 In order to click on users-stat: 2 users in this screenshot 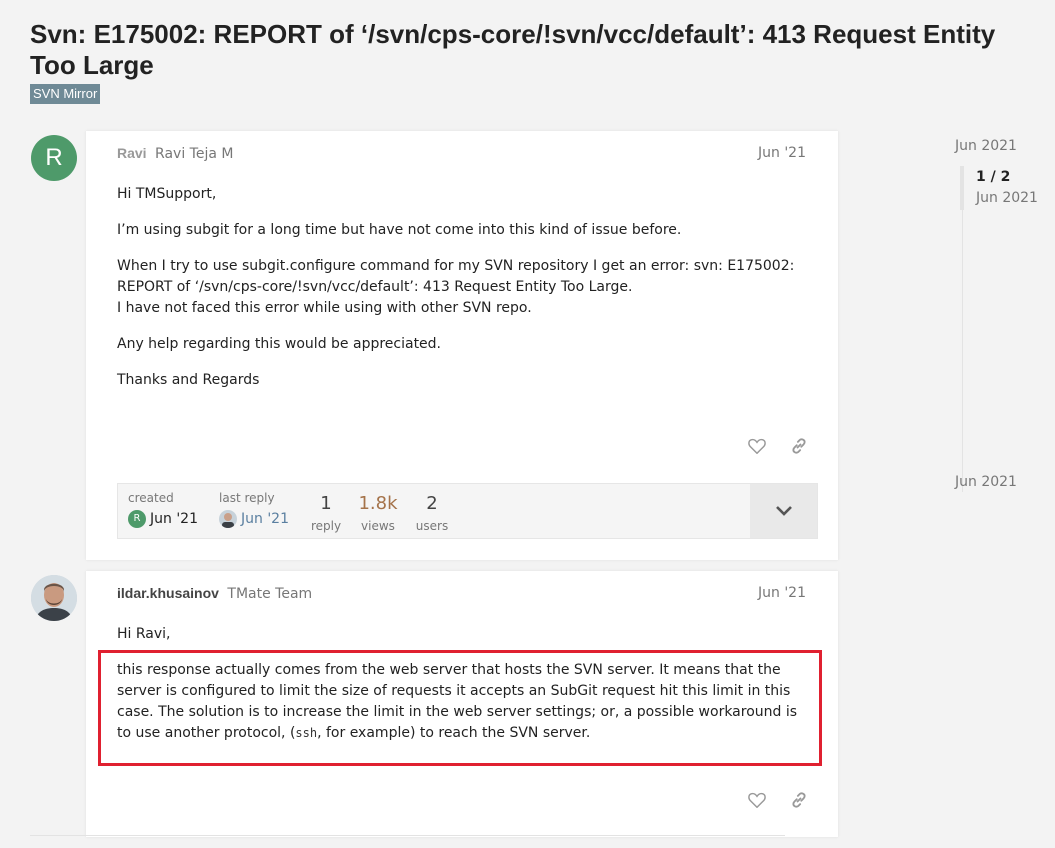, I will do `click(432, 513)`.